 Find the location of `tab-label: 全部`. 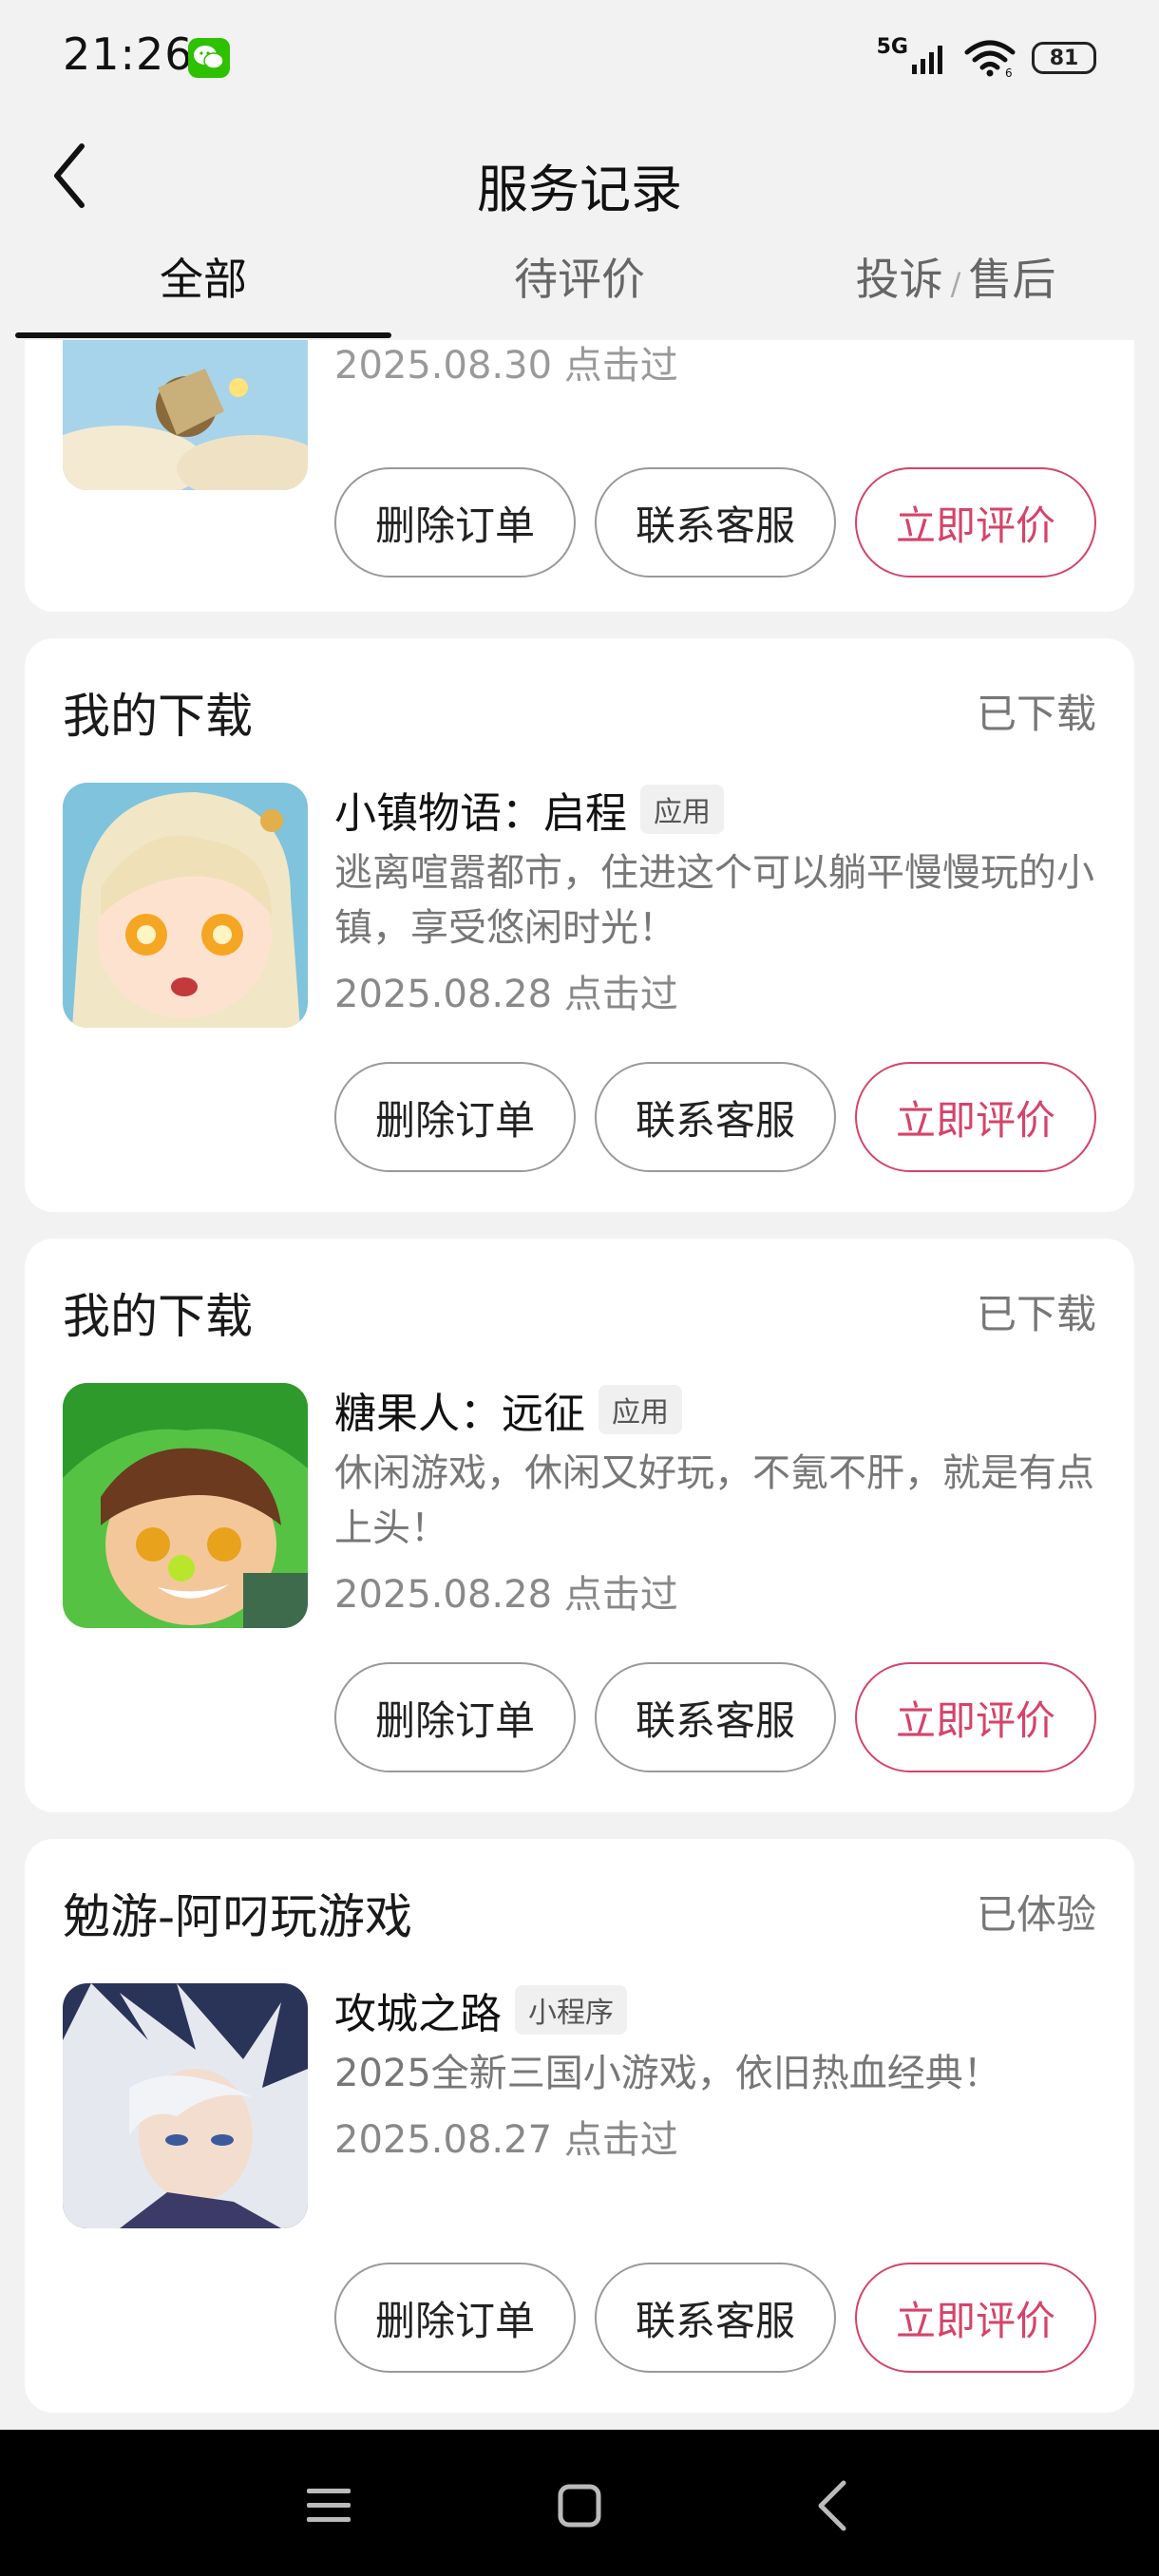

tab-label: 全部 is located at coordinates (203, 279).